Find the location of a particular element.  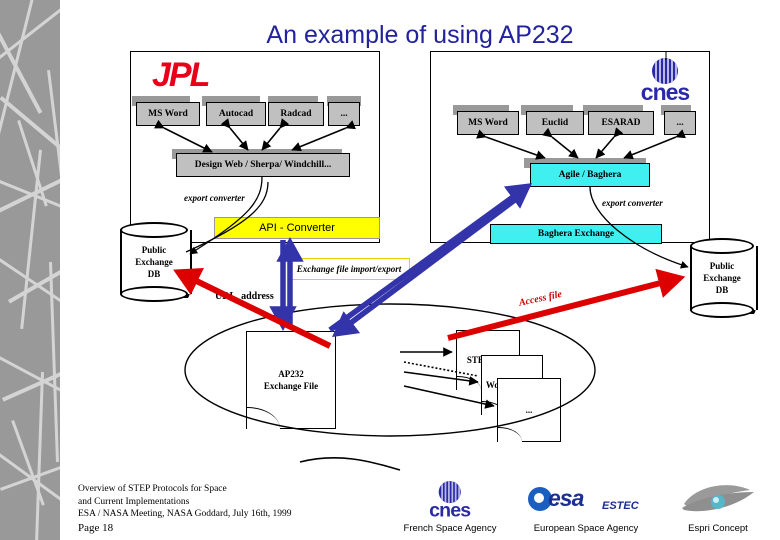

ap232-doc-line1: AP232 is located at coordinates (291, 374).